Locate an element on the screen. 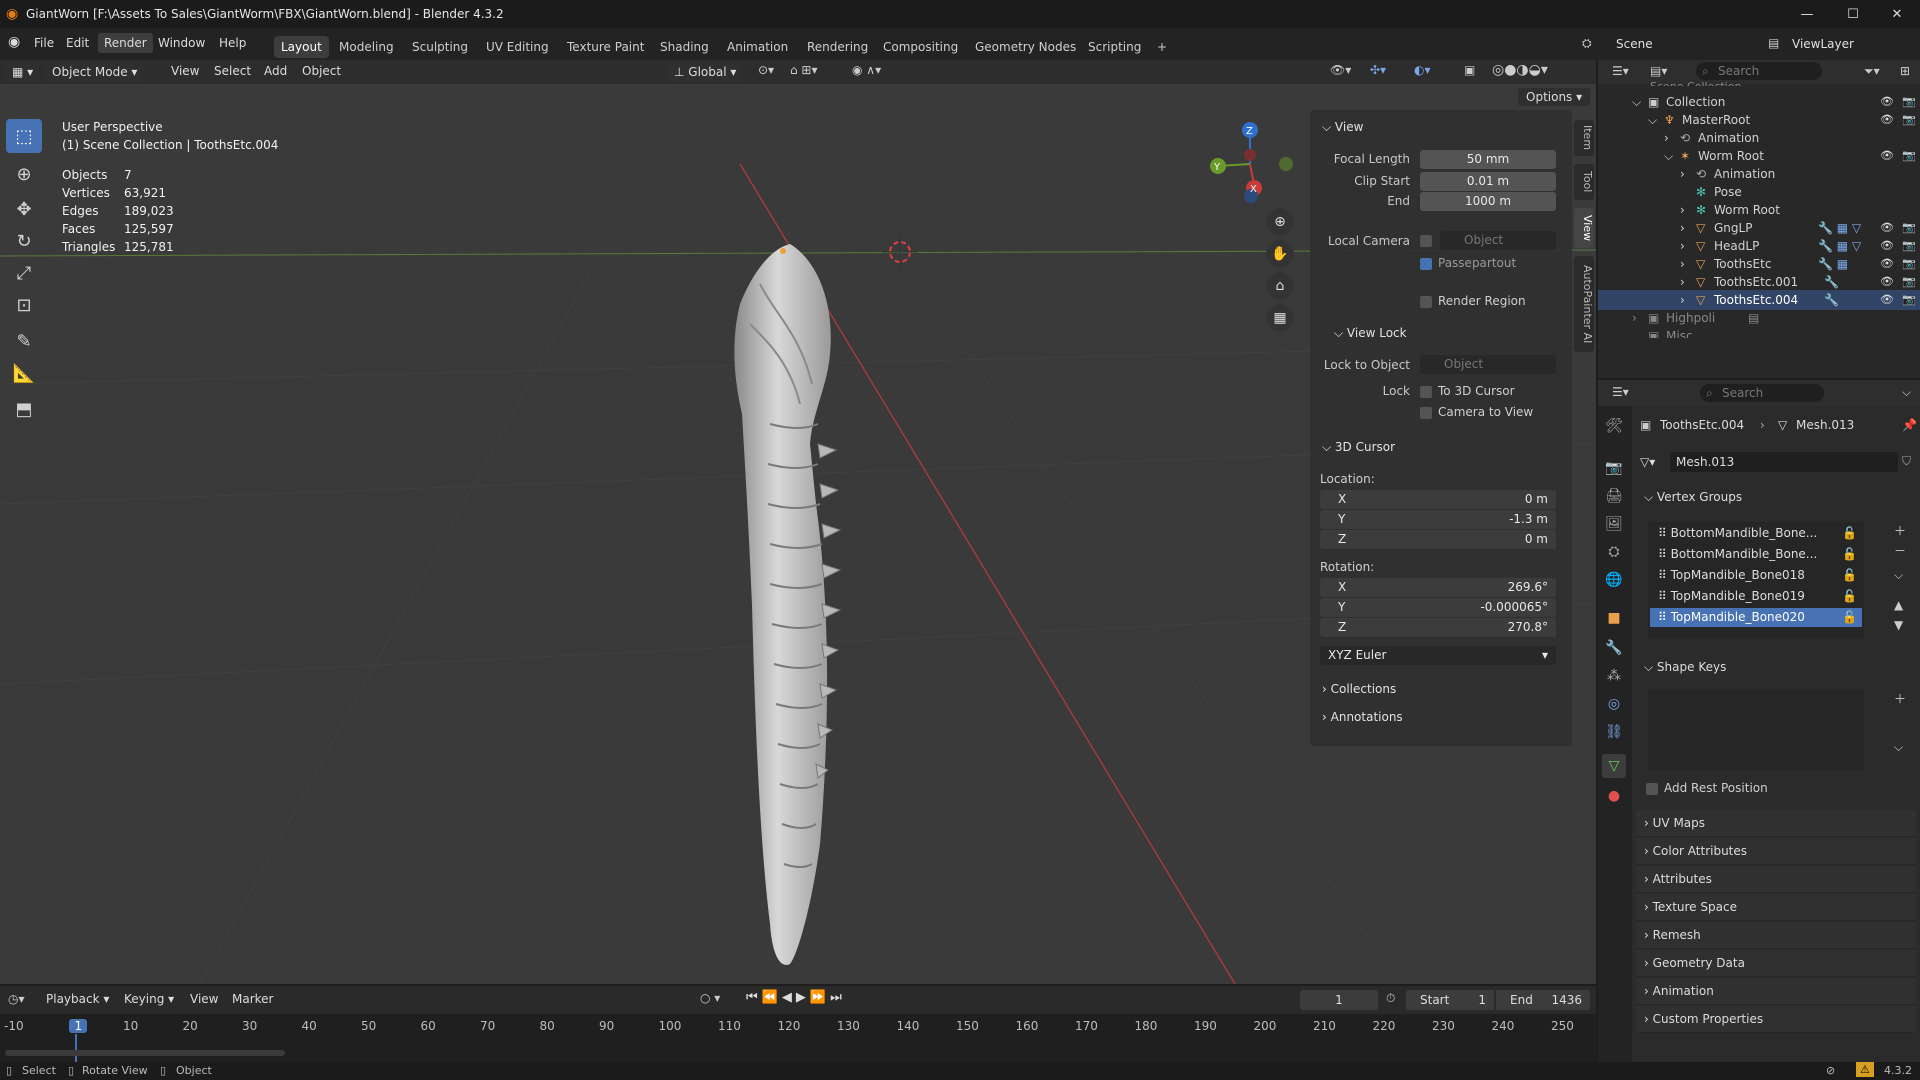 This screenshot has height=1080, width=1920. overlay-toggle-icon: ◐▾ is located at coordinates (1422, 70).